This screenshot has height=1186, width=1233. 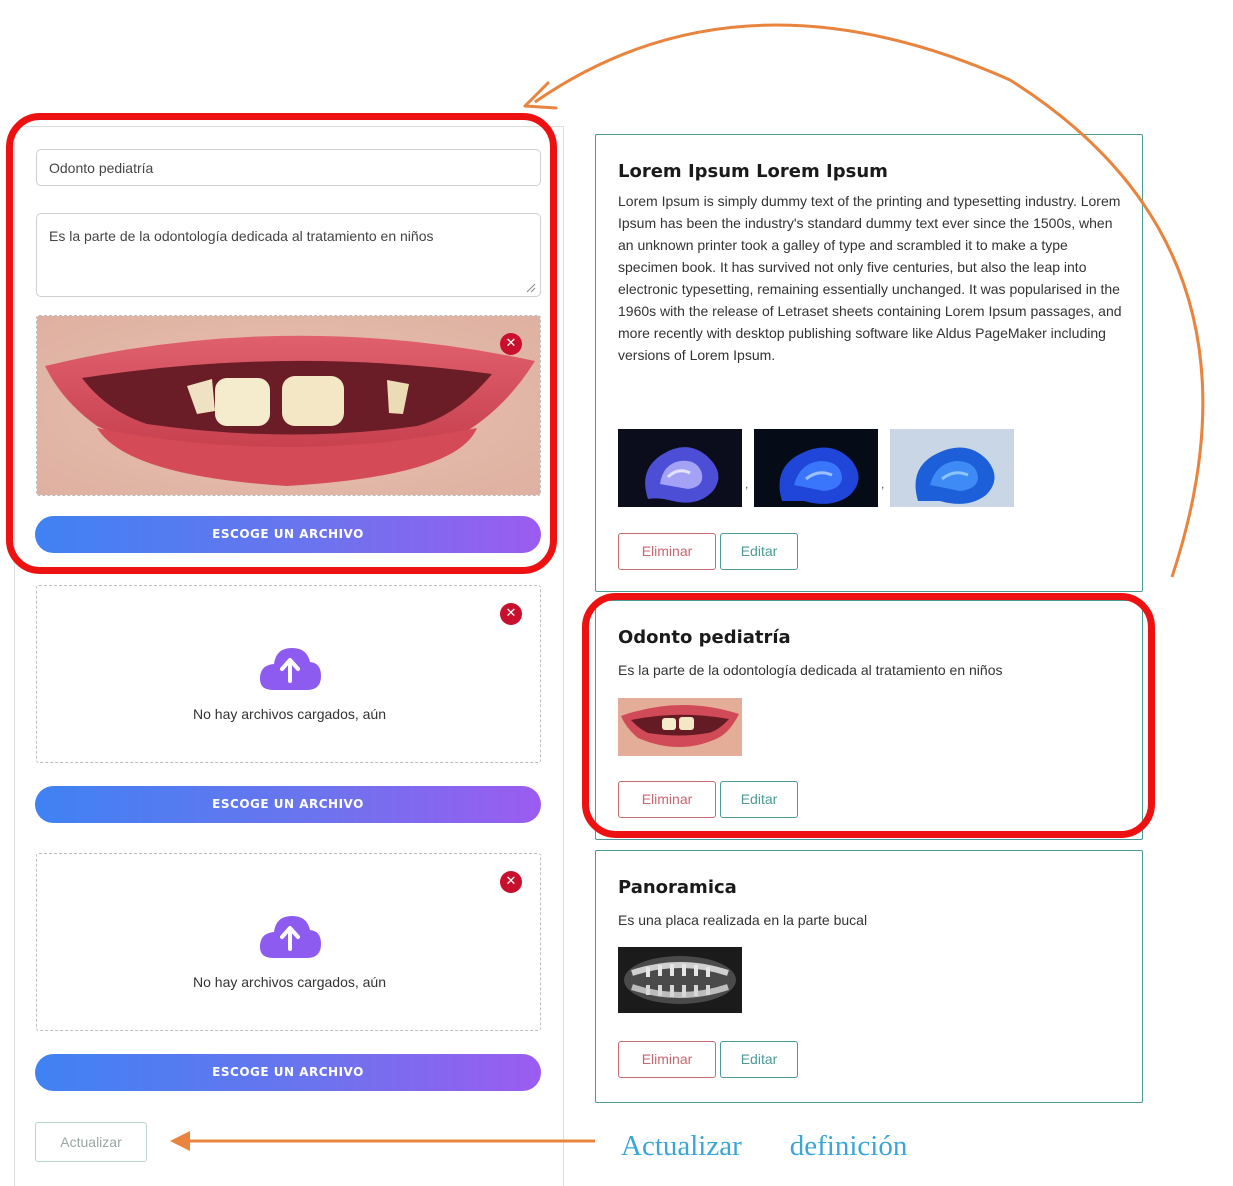 What do you see at coordinates (681, 1146) in the screenshot?
I see `annotation-caption-word1: Actualizar` at bounding box center [681, 1146].